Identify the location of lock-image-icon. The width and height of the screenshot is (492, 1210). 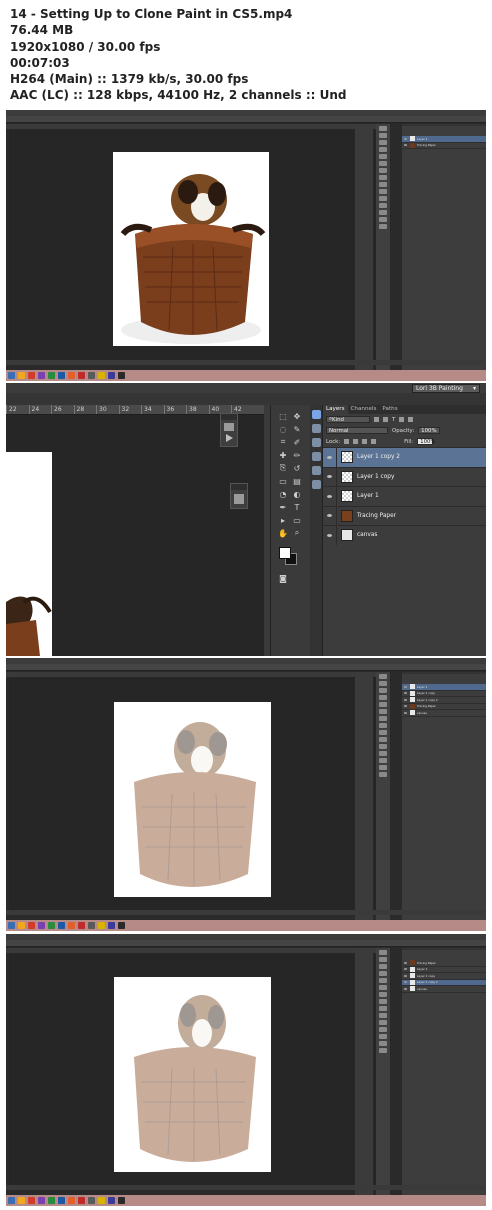
(356, 441).